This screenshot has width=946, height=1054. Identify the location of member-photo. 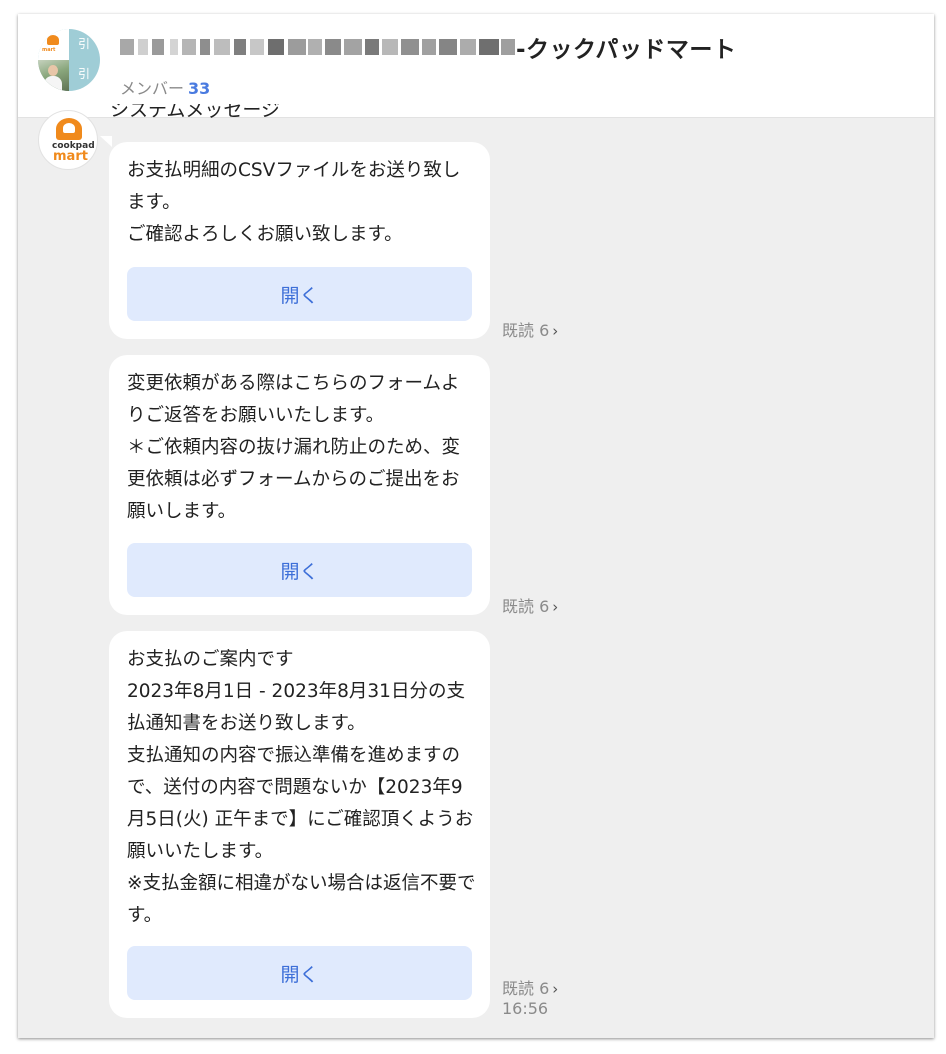
(53, 75).